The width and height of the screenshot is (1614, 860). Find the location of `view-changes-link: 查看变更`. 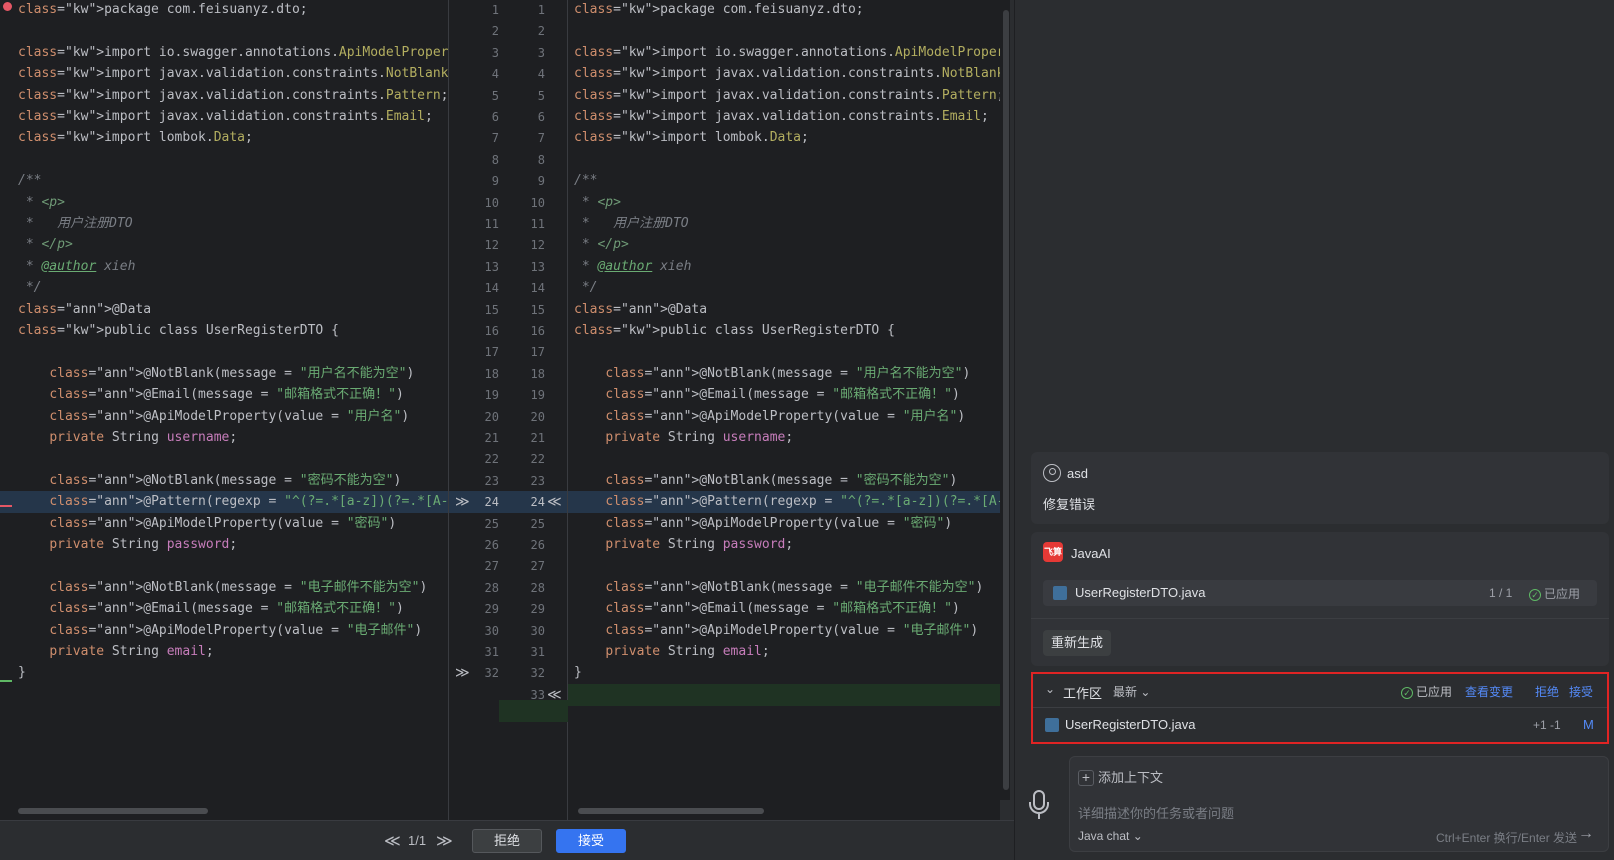

view-changes-link: 查看变更 is located at coordinates (1489, 691).